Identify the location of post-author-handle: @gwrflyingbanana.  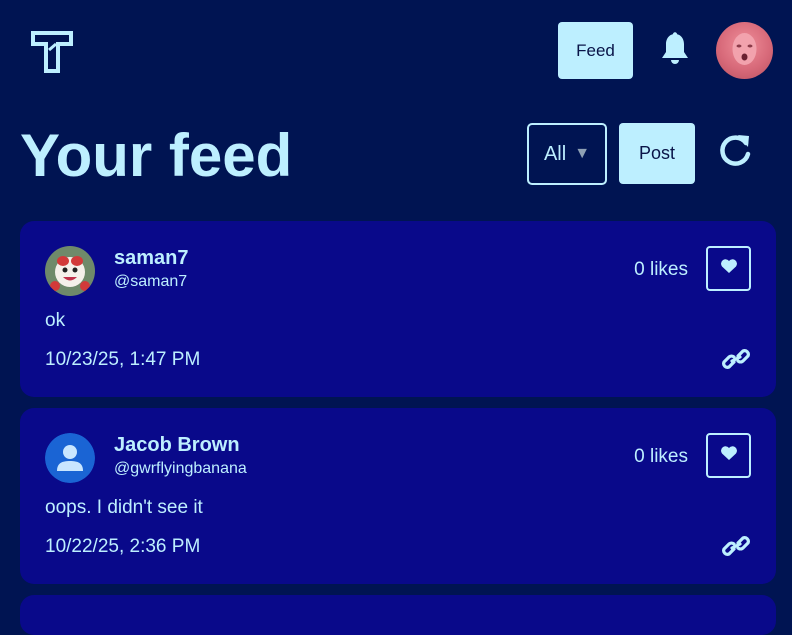
(180, 468).